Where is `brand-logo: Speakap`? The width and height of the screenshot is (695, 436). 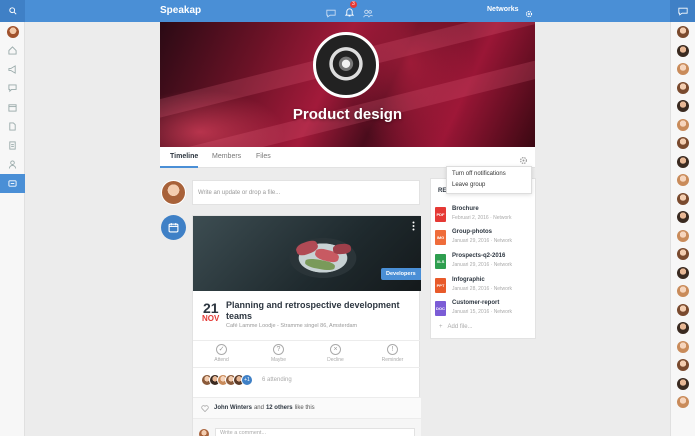
brand-logo: Speakap is located at coordinates (180, 10).